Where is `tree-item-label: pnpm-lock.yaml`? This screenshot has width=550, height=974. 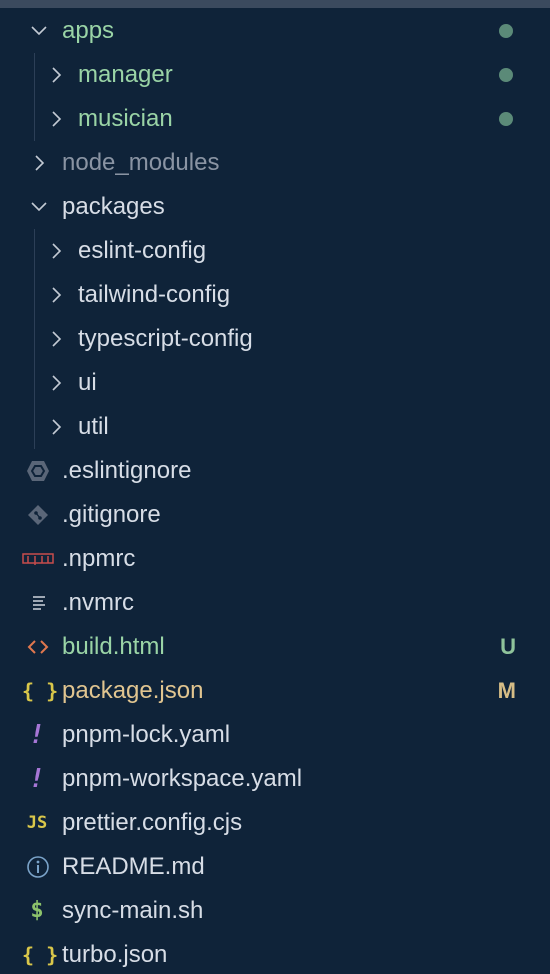 tree-item-label: pnpm-lock.yaml is located at coordinates (146, 734).